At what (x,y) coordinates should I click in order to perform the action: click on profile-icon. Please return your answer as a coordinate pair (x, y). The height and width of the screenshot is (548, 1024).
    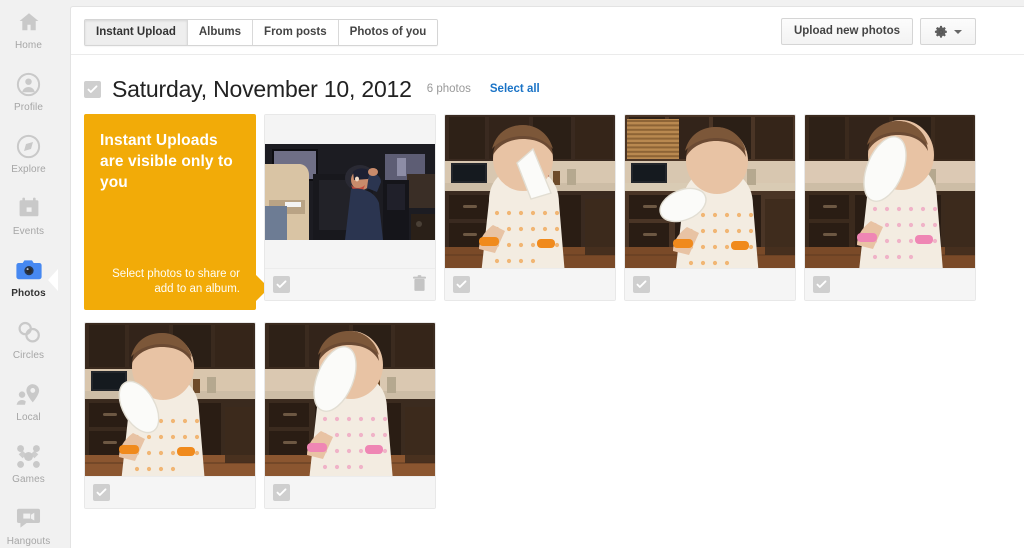
    Looking at the image, I should click on (29, 84).